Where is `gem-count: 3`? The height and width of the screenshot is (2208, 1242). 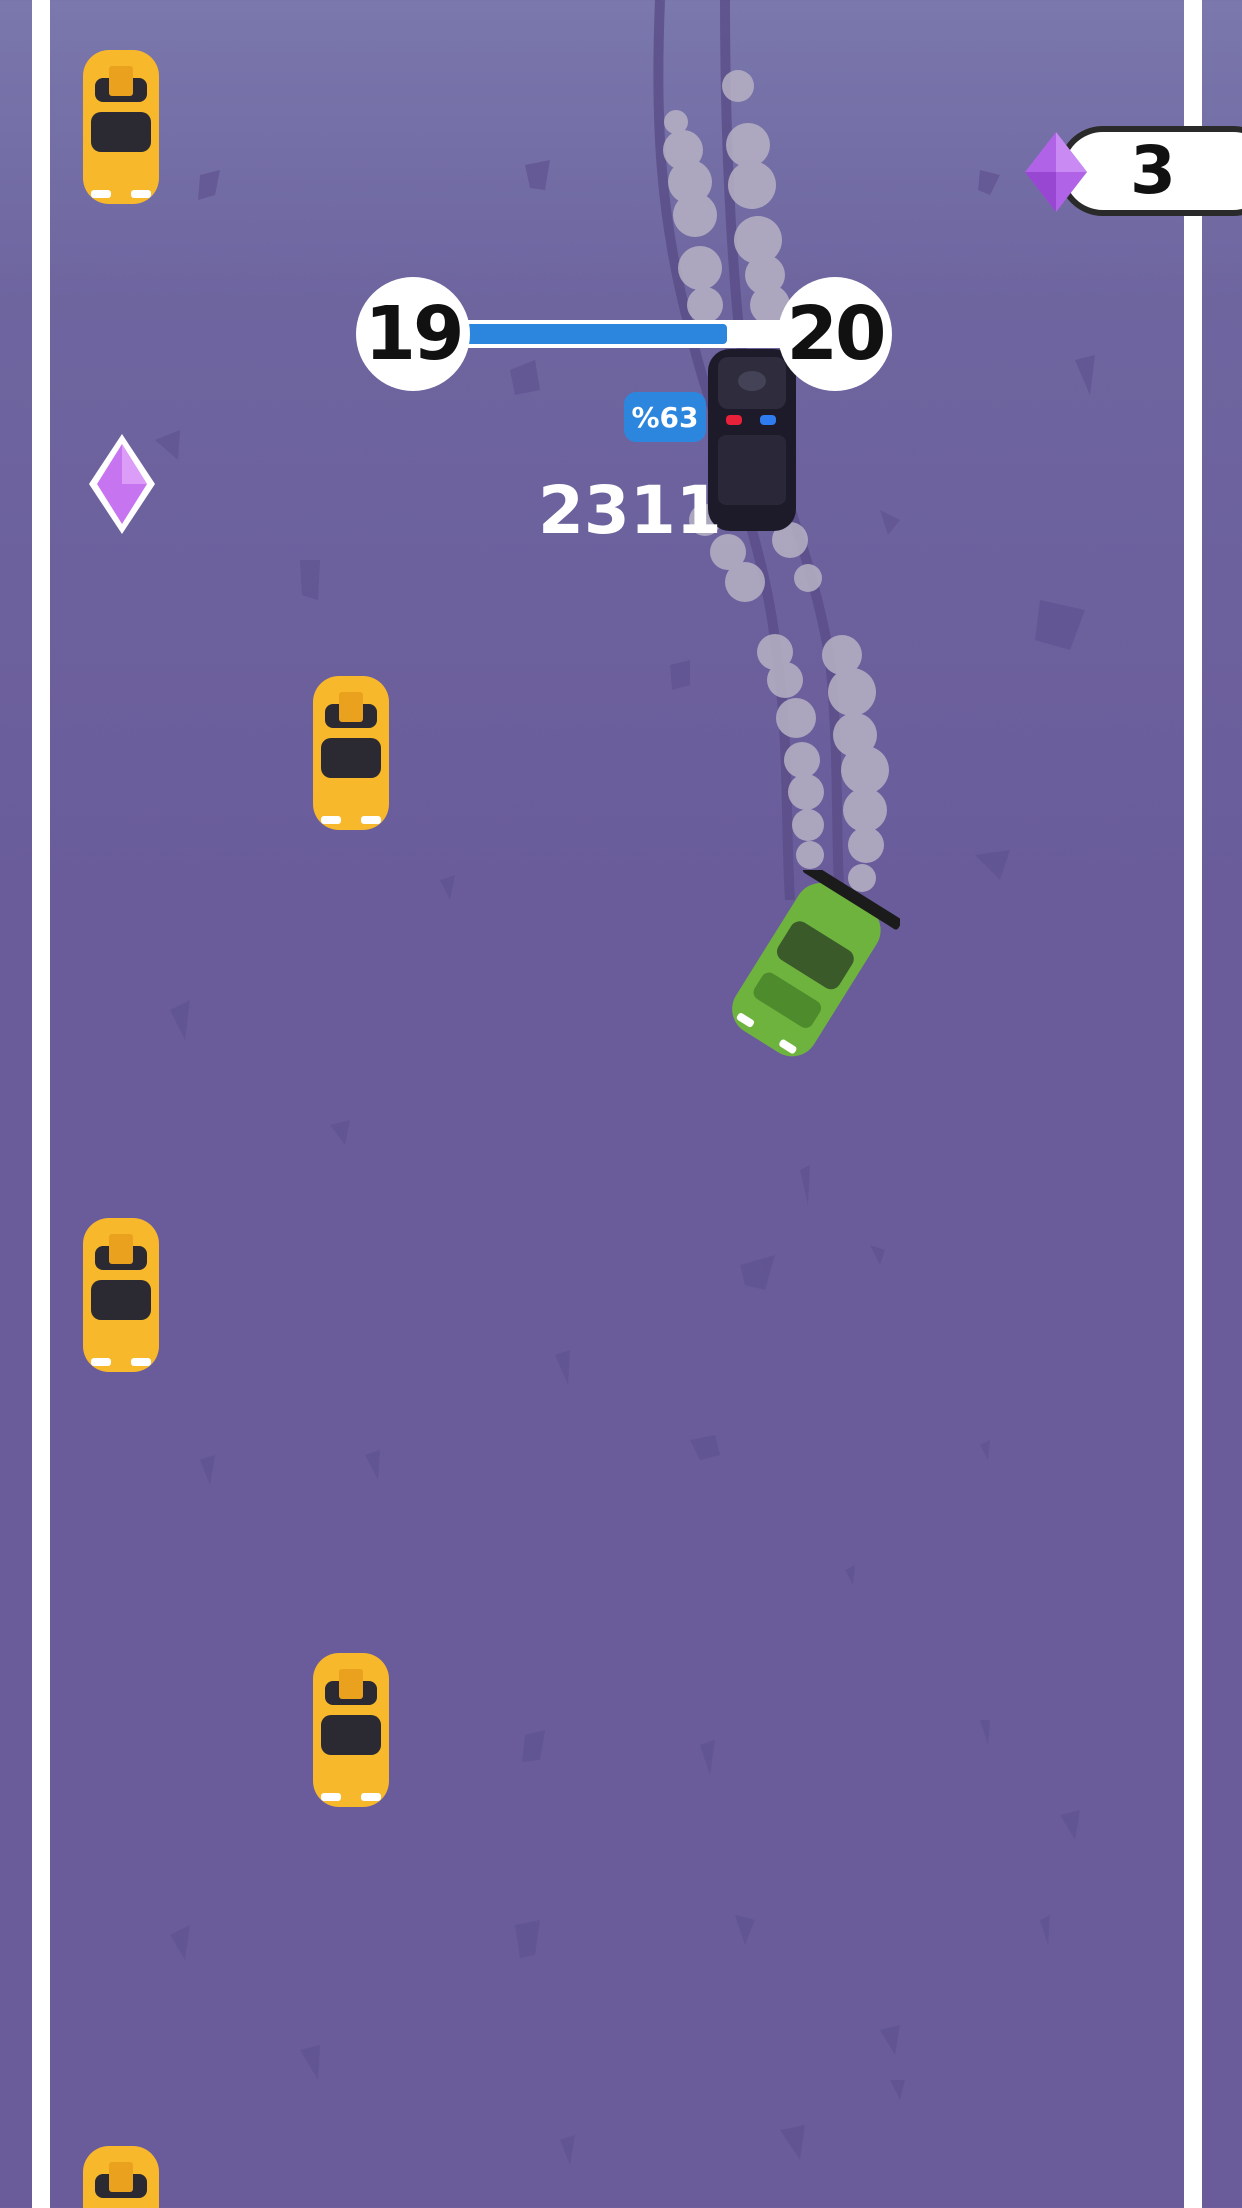
gem-count: 3 is located at coordinates (1153, 170).